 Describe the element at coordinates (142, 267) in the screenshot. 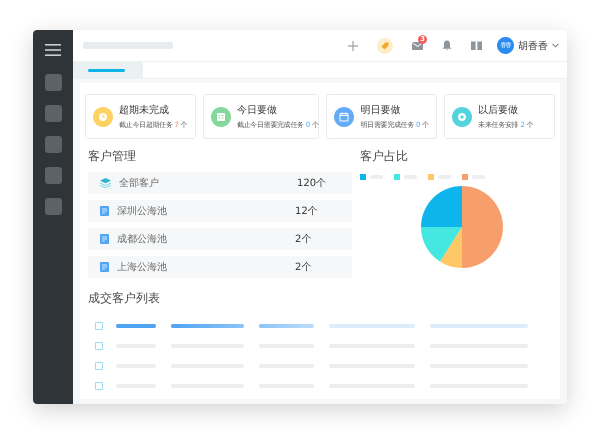

I see `row-label: 上海公海池` at that location.